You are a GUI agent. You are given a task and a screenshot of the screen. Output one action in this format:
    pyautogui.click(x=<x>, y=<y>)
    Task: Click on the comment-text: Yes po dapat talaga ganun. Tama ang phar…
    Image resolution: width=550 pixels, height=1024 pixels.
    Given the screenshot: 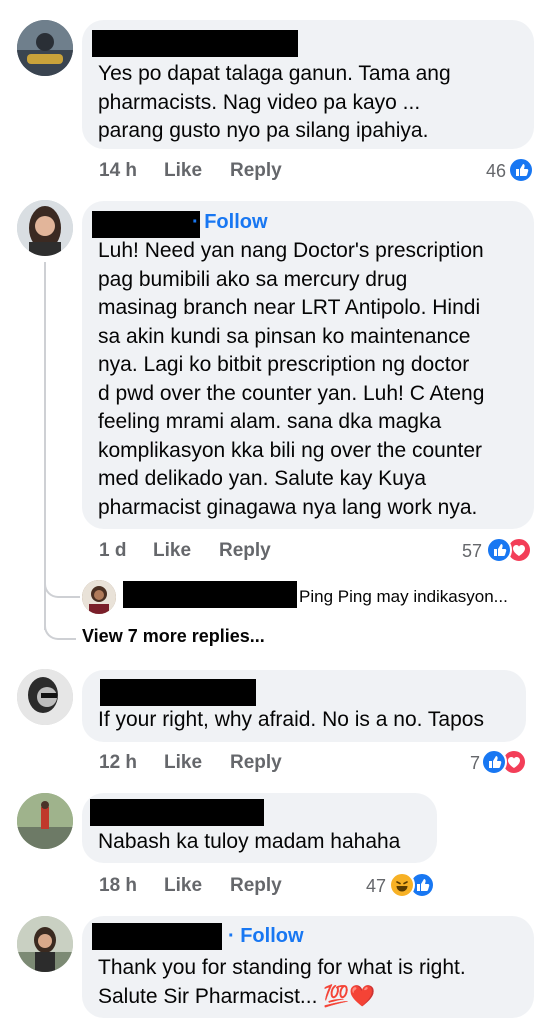 What is the action you would take?
    pyautogui.click(x=274, y=102)
    